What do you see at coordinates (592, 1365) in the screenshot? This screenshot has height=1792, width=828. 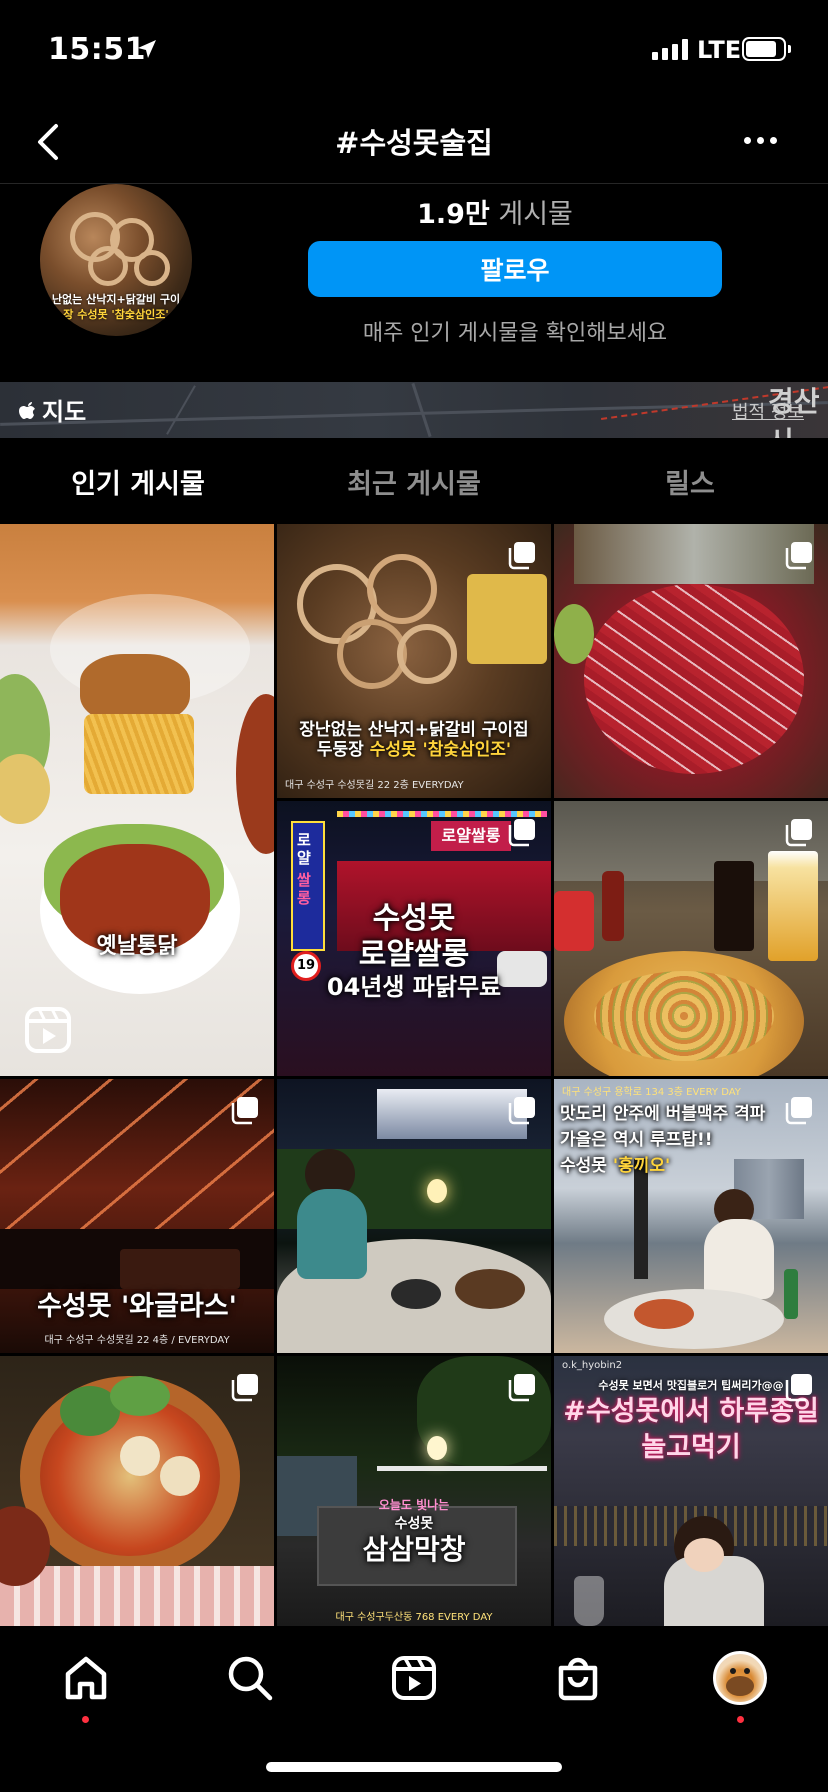 I see `post-handle: o.k_hyobin2` at bounding box center [592, 1365].